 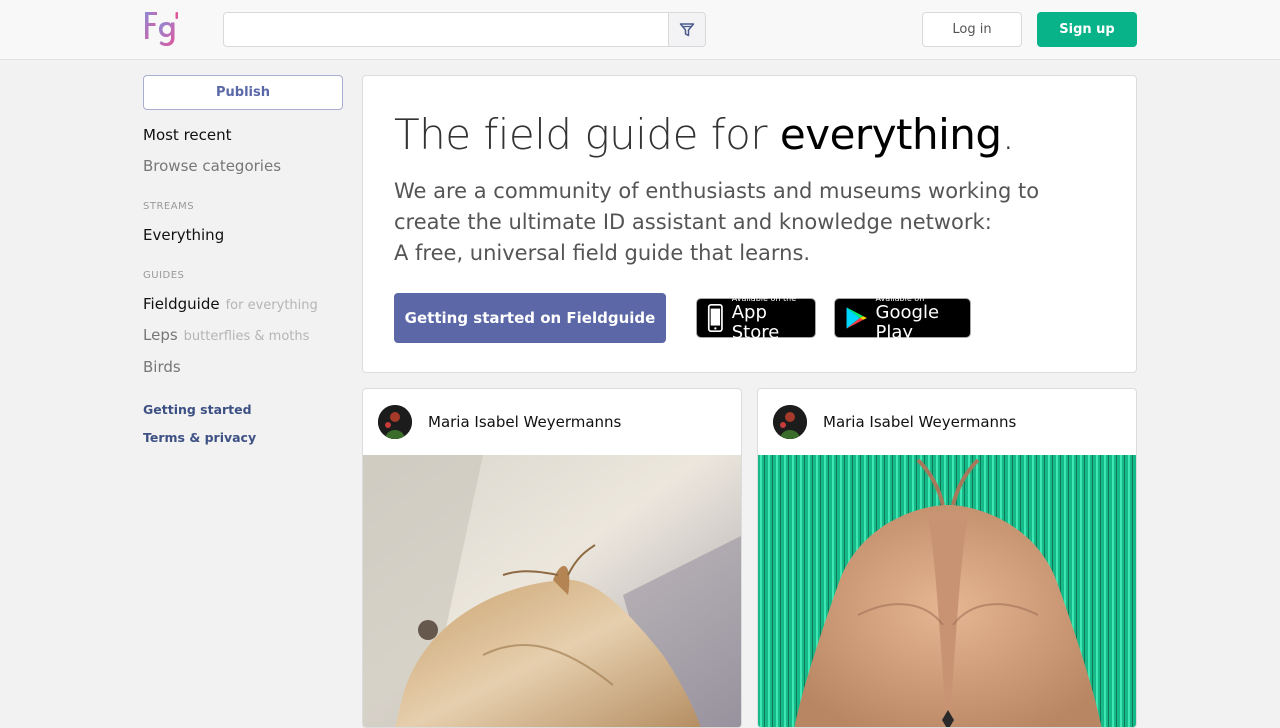 I want to click on signup-button: Sign up, so click(x=1087, y=29).